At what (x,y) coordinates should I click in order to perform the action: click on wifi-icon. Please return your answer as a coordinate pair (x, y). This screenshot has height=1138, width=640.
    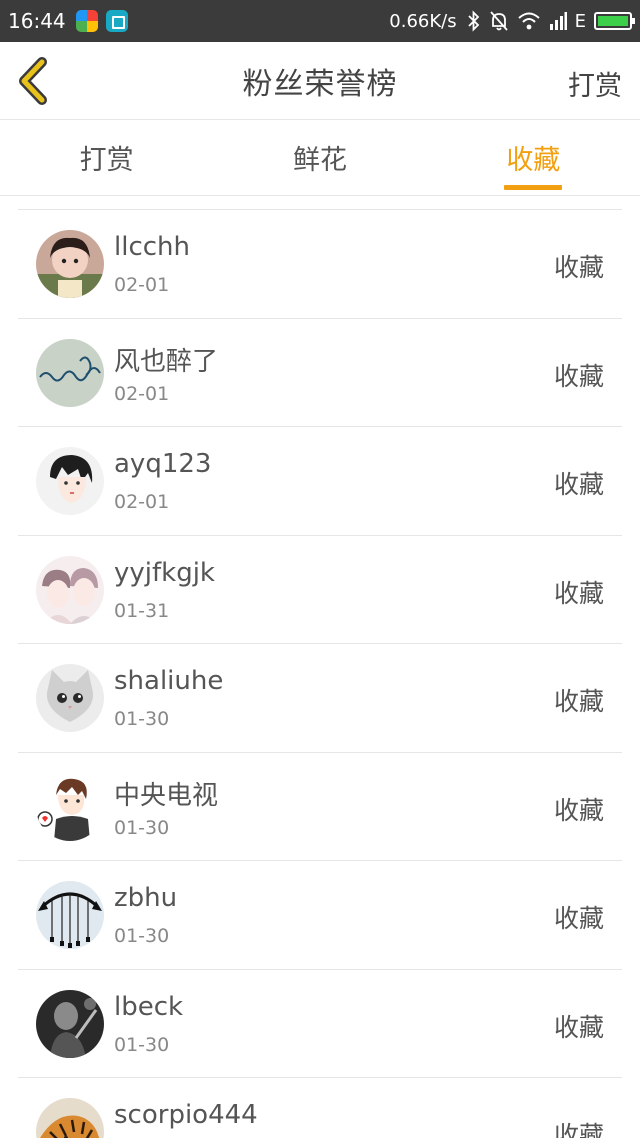
    Looking at the image, I should click on (529, 21).